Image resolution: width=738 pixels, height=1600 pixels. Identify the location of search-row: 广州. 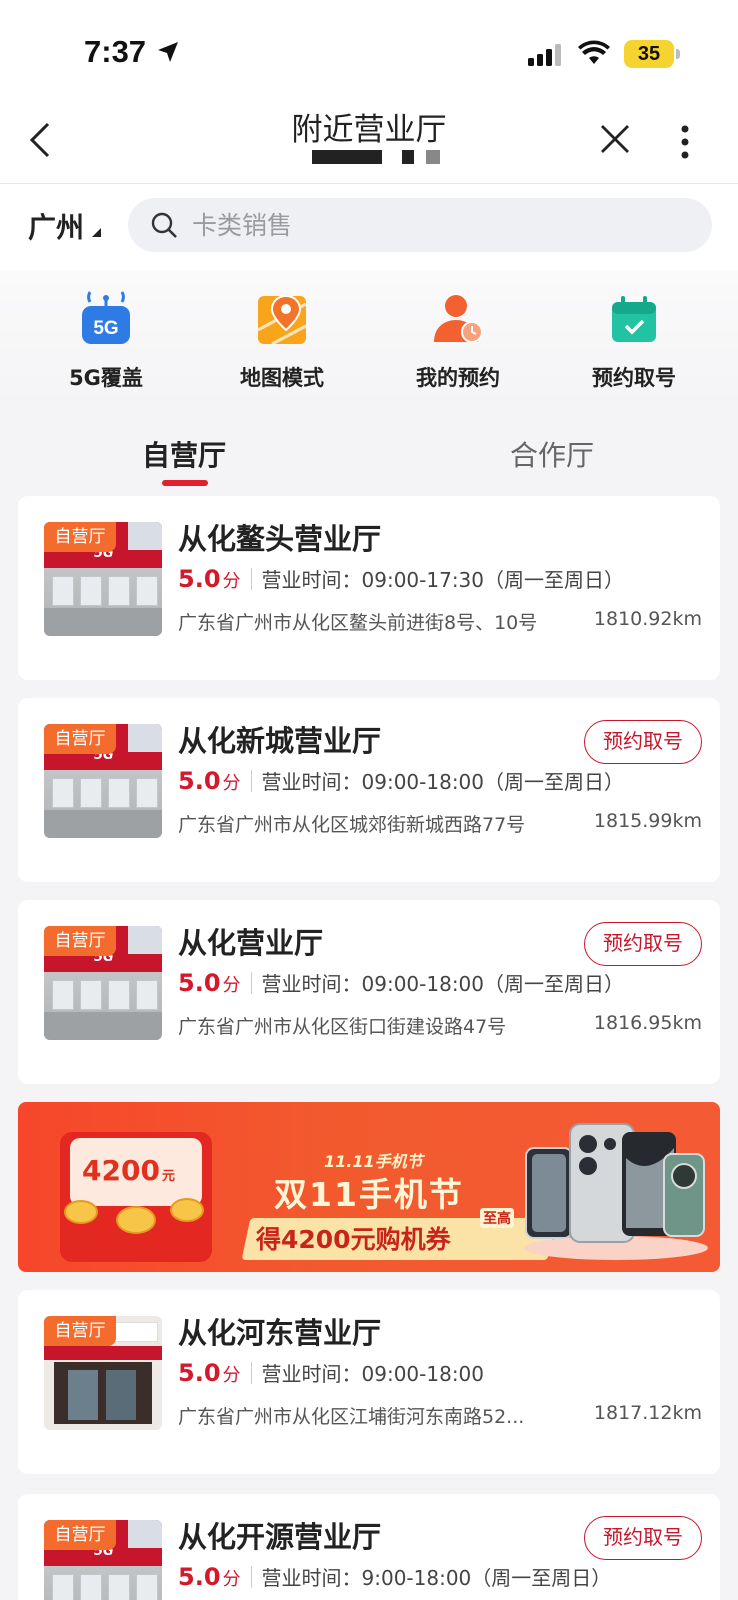
(369, 227).